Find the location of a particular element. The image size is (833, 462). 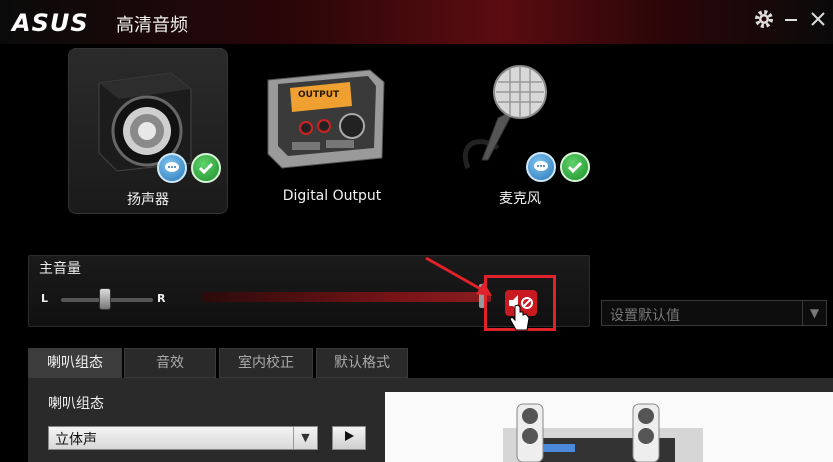

app-title: 高清音频 is located at coordinates (152, 25).